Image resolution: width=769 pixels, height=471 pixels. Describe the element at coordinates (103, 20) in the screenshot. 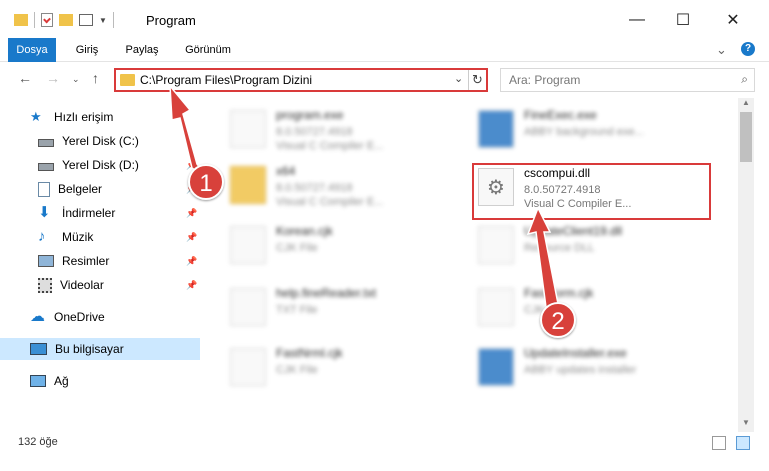

I see `chevron-down-icon: ▼` at that location.